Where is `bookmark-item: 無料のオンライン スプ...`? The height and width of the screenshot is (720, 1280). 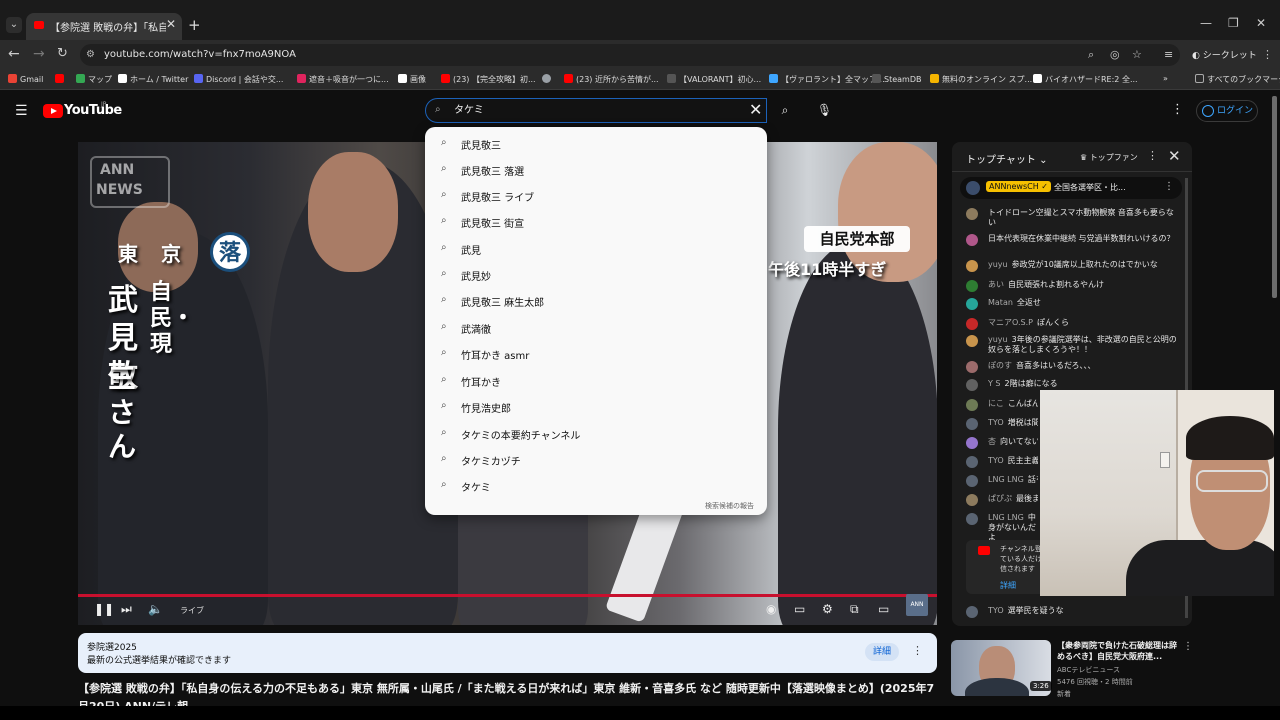
bookmark-item: 無料のオンライン スプ... is located at coordinates (981, 79).